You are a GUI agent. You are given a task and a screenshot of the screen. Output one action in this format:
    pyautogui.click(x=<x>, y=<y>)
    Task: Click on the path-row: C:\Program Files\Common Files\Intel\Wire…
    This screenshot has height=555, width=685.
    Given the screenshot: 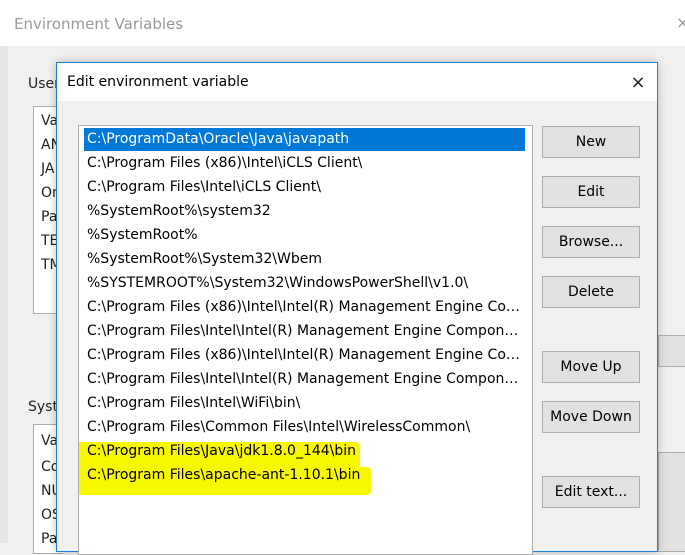 What is the action you would take?
    pyautogui.click(x=304, y=427)
    